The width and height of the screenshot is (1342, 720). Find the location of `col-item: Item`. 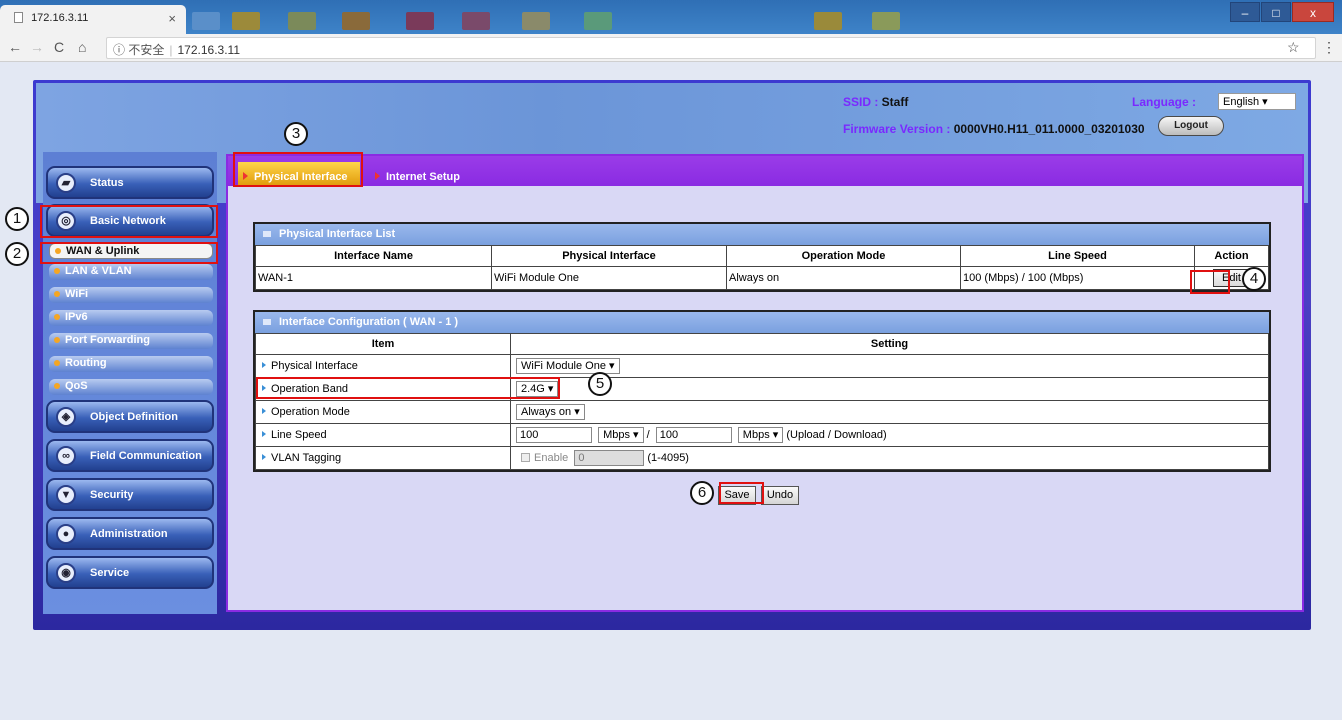

col-item: Item is located at coordinates (383, 344).